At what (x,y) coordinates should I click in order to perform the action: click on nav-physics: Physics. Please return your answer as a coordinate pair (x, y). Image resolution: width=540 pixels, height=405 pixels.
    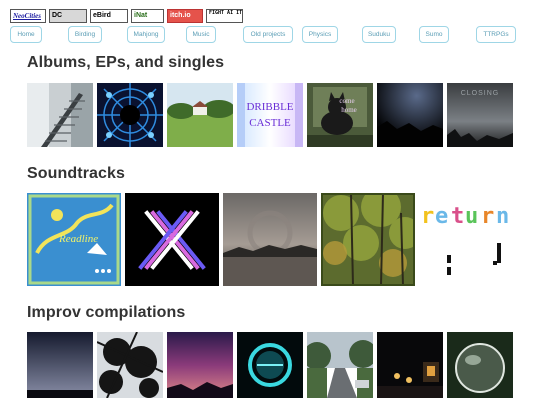
    Looking at the image, I should click on (320, 34).